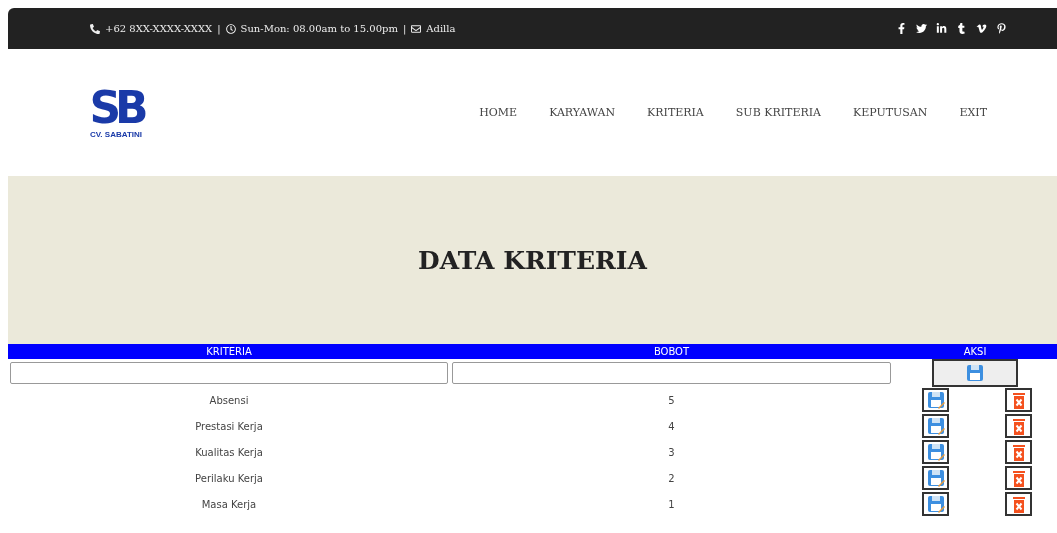 The height and width of the screenshot is (533, 1057). I want to click on page-title: DATA KRITERIA, so click(532, 260).